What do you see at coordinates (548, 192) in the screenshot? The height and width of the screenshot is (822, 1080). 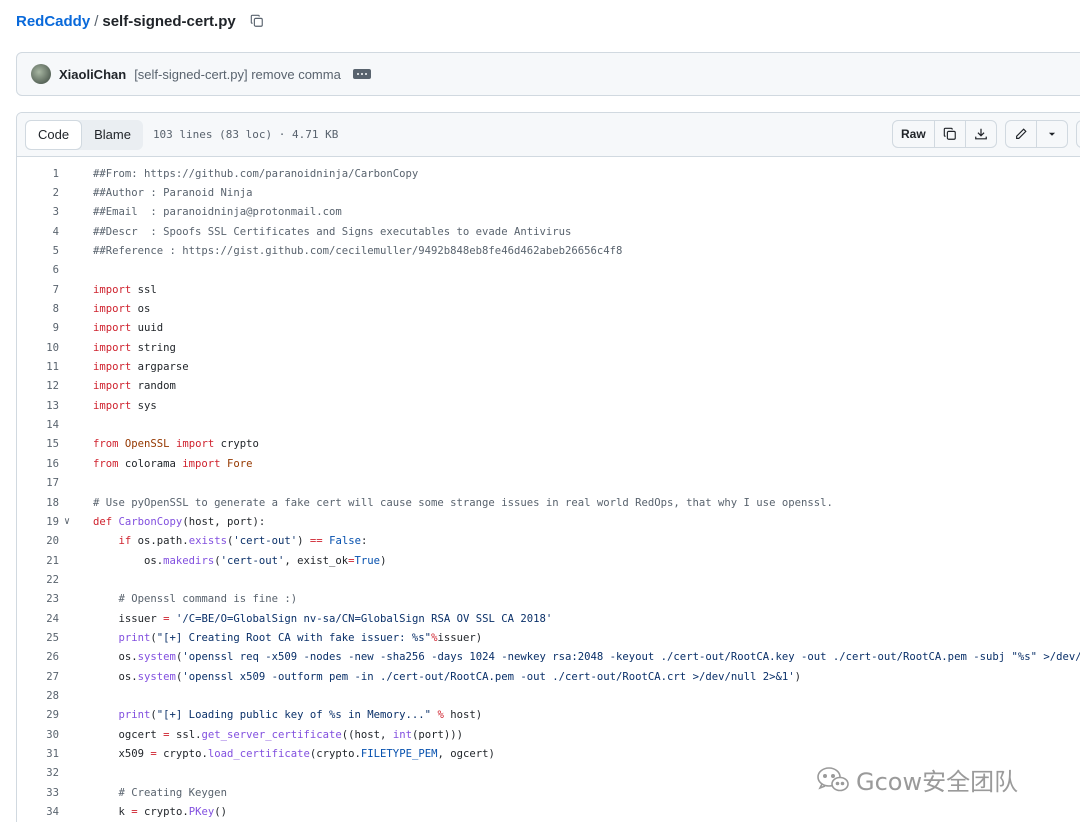 I see `code-line: 2 ##Author : Paranoid Ninja` at bounding box center [548, 192].